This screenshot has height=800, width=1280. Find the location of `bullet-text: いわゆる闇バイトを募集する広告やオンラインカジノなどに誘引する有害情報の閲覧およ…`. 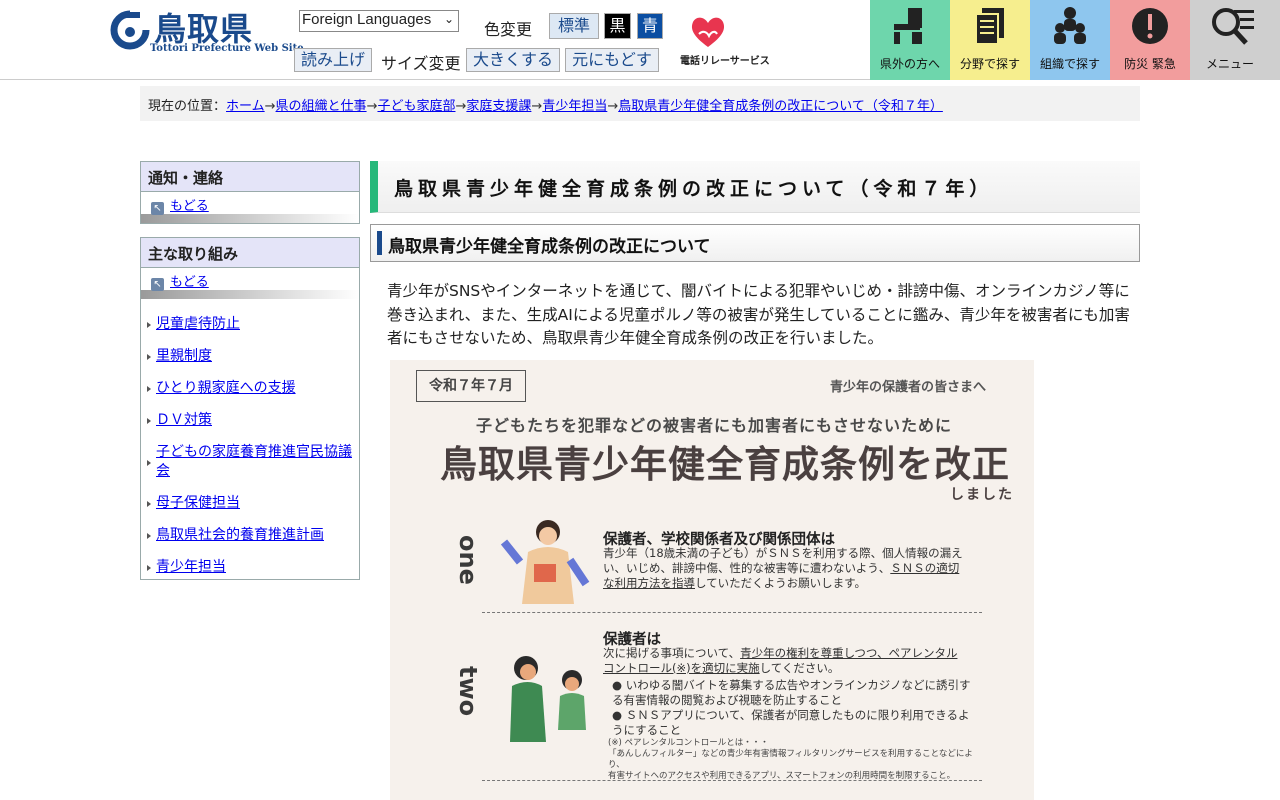

bullet-text: いわゆる闇バイトを募集する広告やオンラインカジノなどに誘引する有害情報の閲覧およ… is located at coordinates (791, 692).